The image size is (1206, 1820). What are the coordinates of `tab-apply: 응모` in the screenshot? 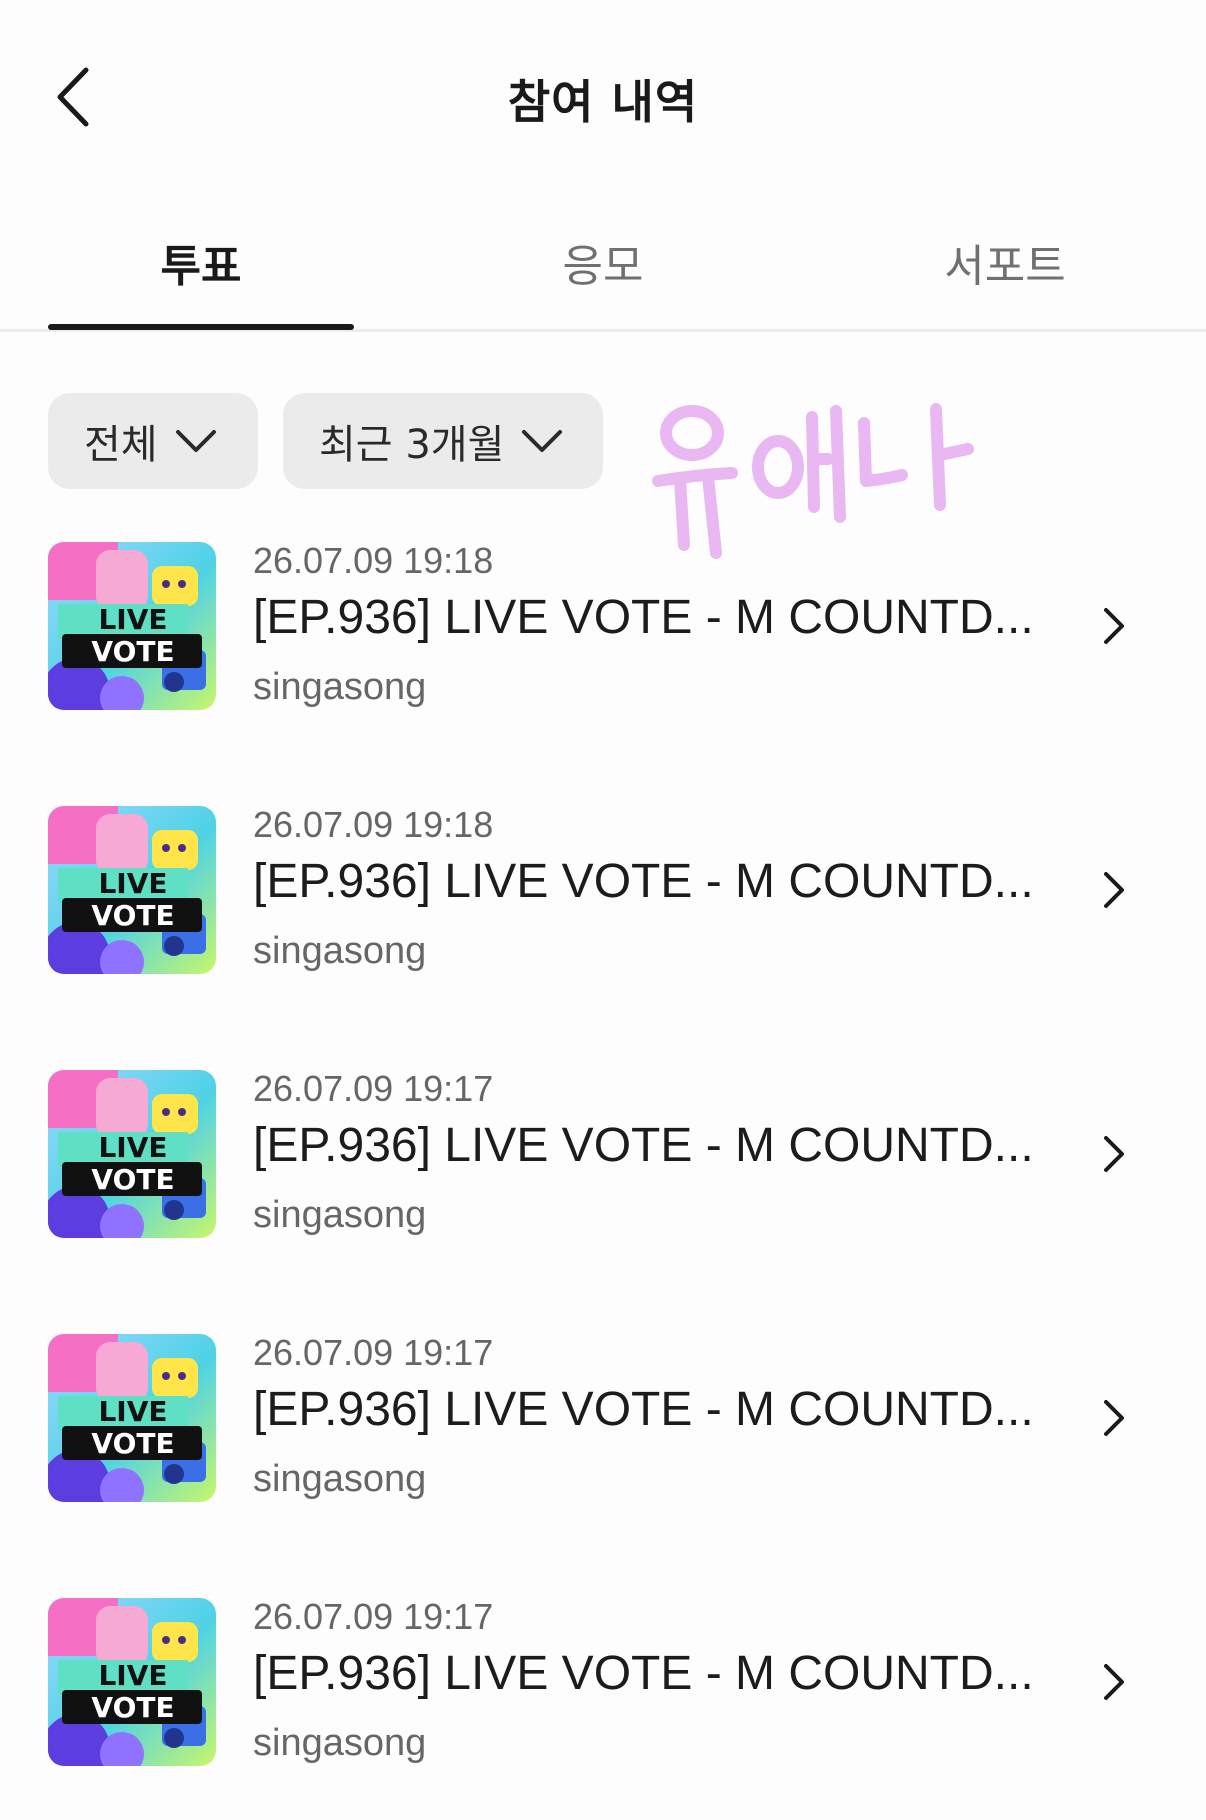 It's located at (603, 262).